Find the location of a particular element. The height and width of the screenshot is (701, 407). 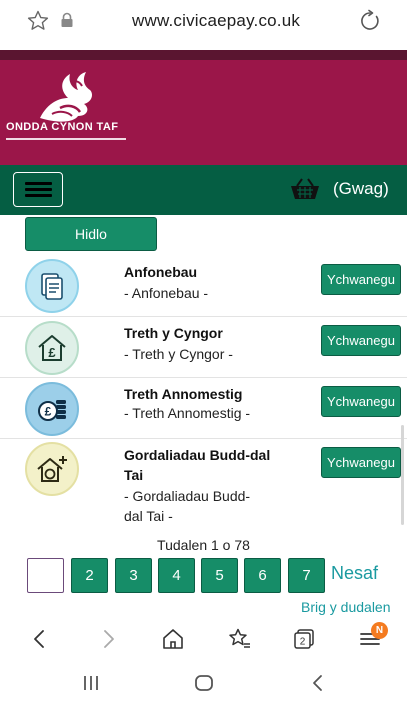

browser-url-bar: www.civicaepay.co.uk is located at coordinates (203, 25).